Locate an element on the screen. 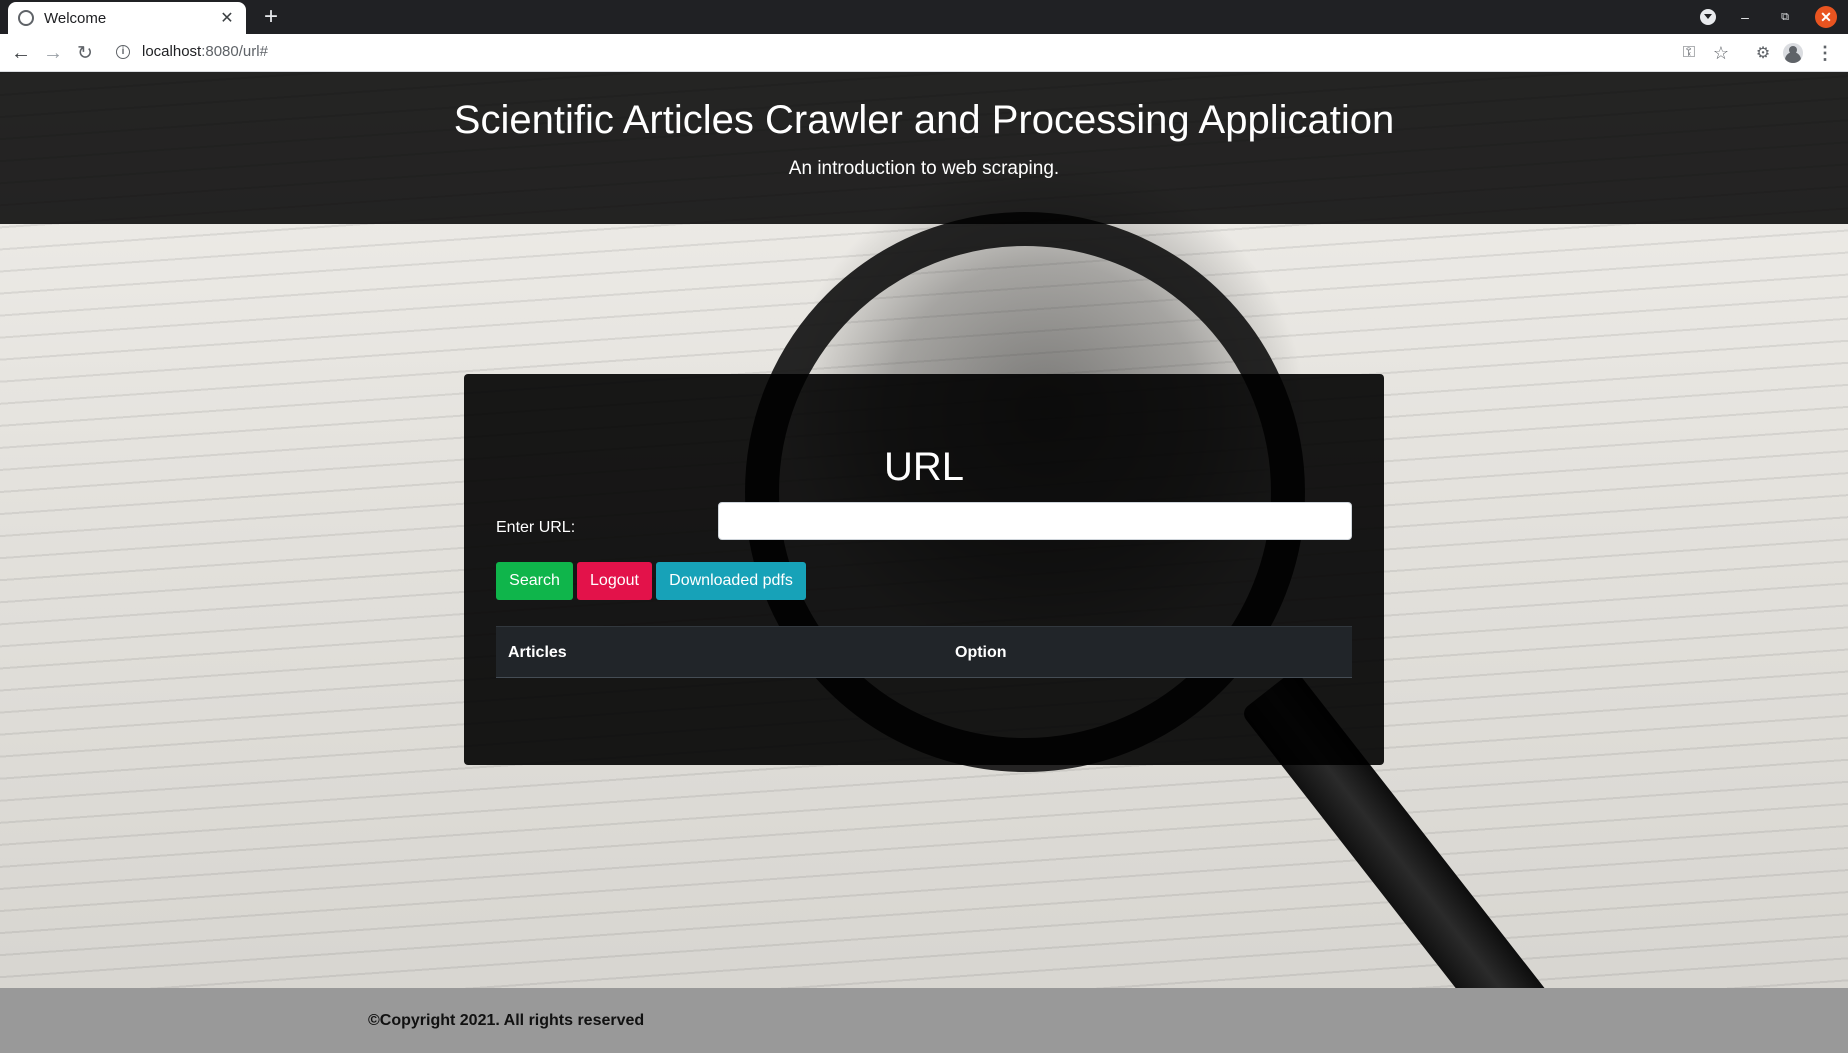  star-icon: ☆ is located at coordinates (1721, 53).